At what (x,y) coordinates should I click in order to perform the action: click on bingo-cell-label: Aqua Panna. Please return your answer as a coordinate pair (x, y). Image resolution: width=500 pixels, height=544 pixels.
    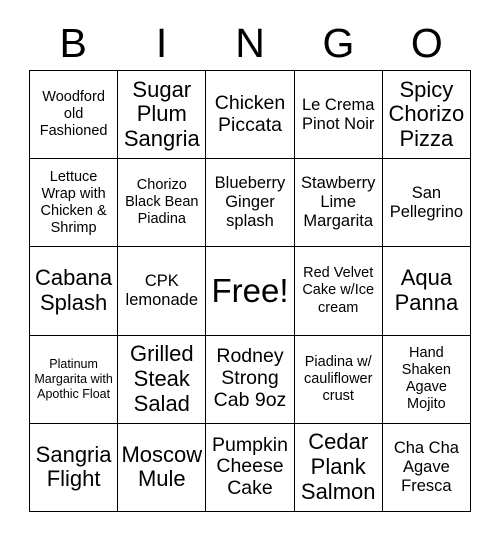
    Looking at the image, I should click on (426, 290).